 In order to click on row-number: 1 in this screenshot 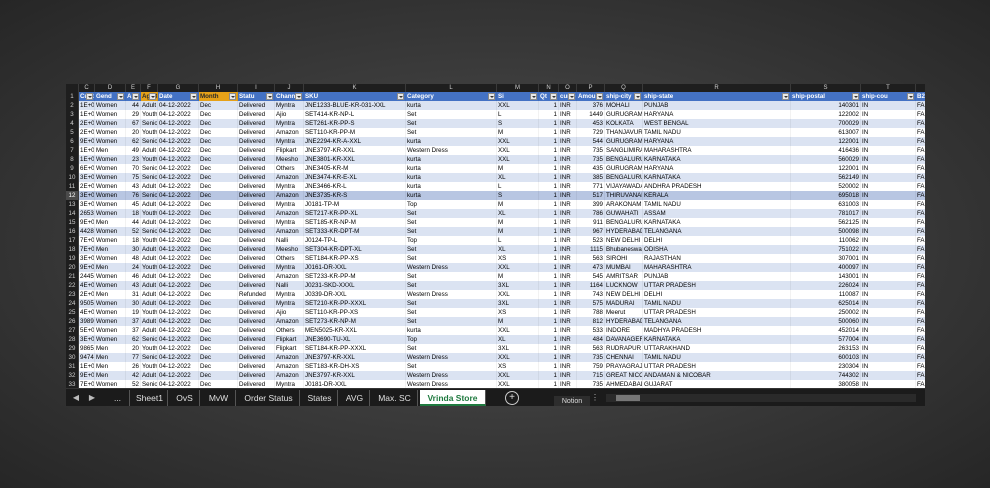, I will do `click(72, 96)`.